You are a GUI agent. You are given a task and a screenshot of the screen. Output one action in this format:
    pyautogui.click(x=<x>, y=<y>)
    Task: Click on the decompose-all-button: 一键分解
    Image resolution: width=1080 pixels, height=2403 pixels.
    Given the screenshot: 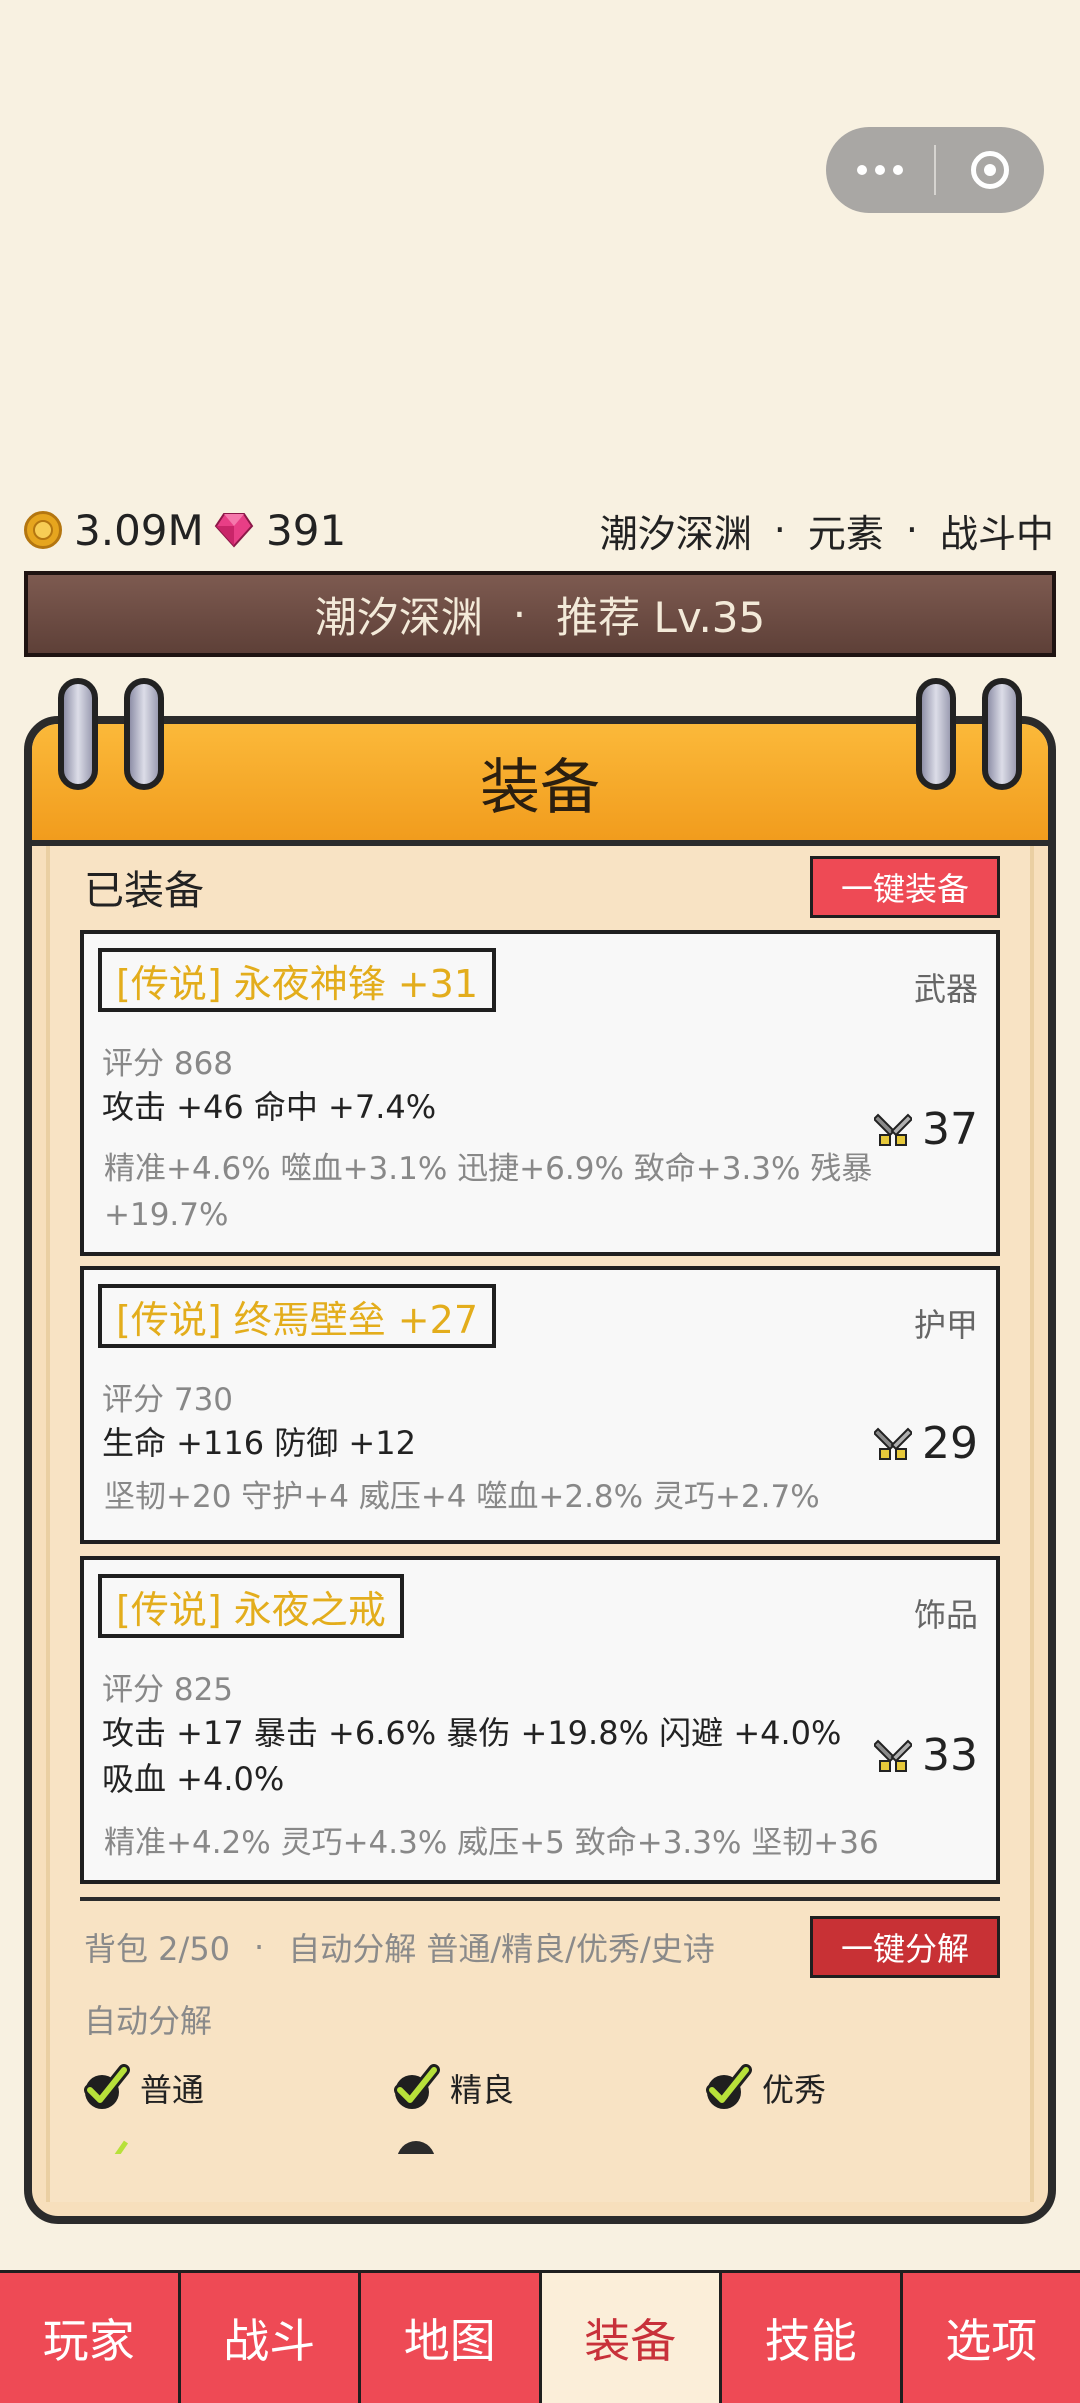 What is the action you would take?
    pyautogui.click(x=905, y=1947)
    